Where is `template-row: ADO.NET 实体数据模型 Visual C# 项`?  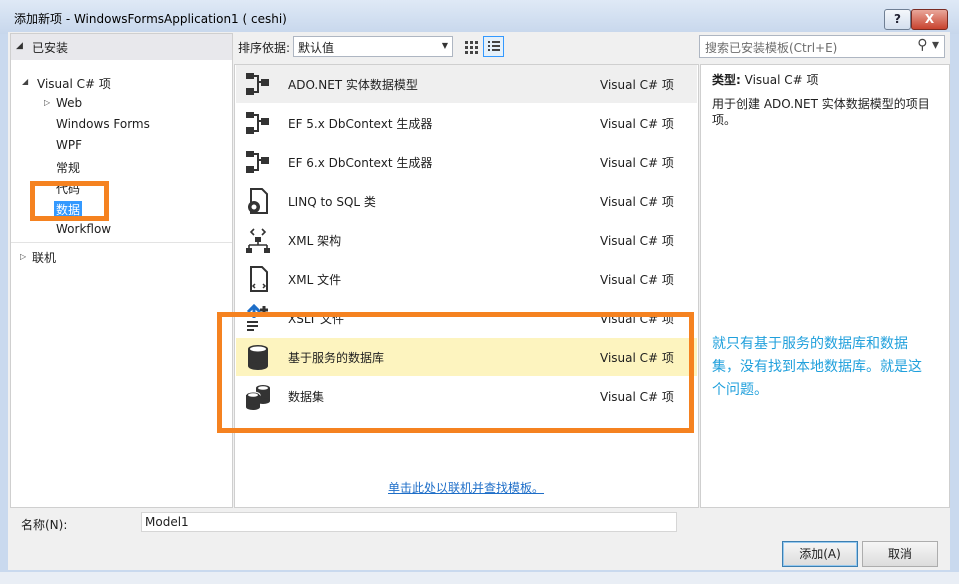 template-row: ADO.NET 实体数据模型 Visual C# 项 is located at coordinates (466, 84).